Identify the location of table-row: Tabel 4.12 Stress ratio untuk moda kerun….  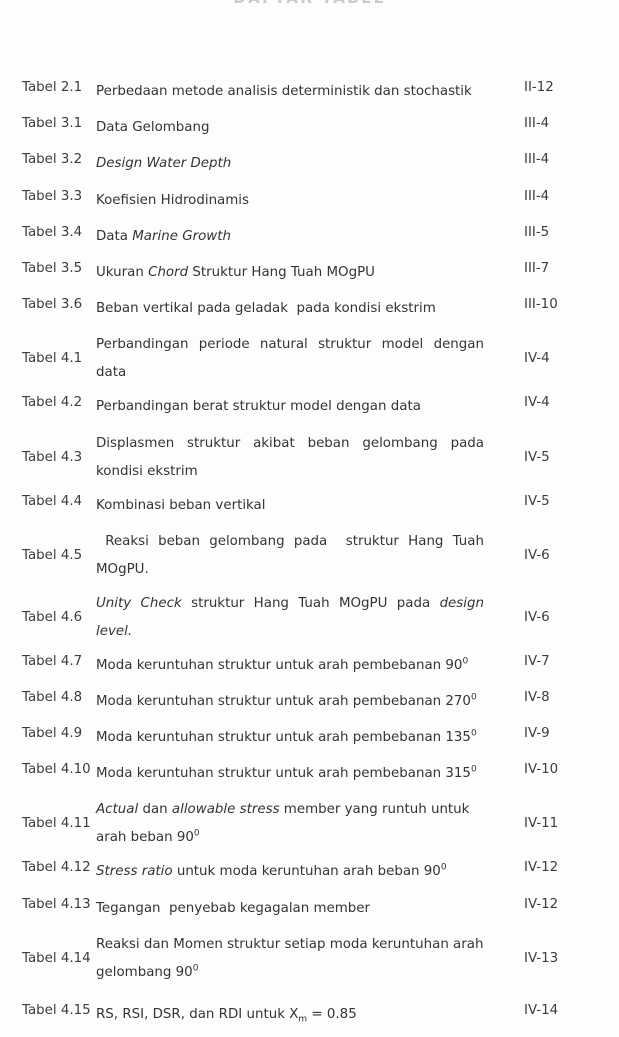
(309, 872).